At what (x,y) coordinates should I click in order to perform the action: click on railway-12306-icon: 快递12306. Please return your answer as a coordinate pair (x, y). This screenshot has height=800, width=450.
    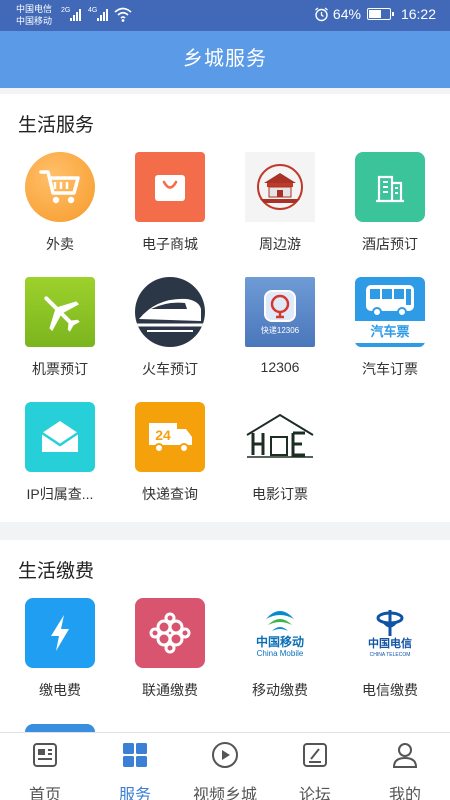
    Looking at the image, I should click on (280, 312).